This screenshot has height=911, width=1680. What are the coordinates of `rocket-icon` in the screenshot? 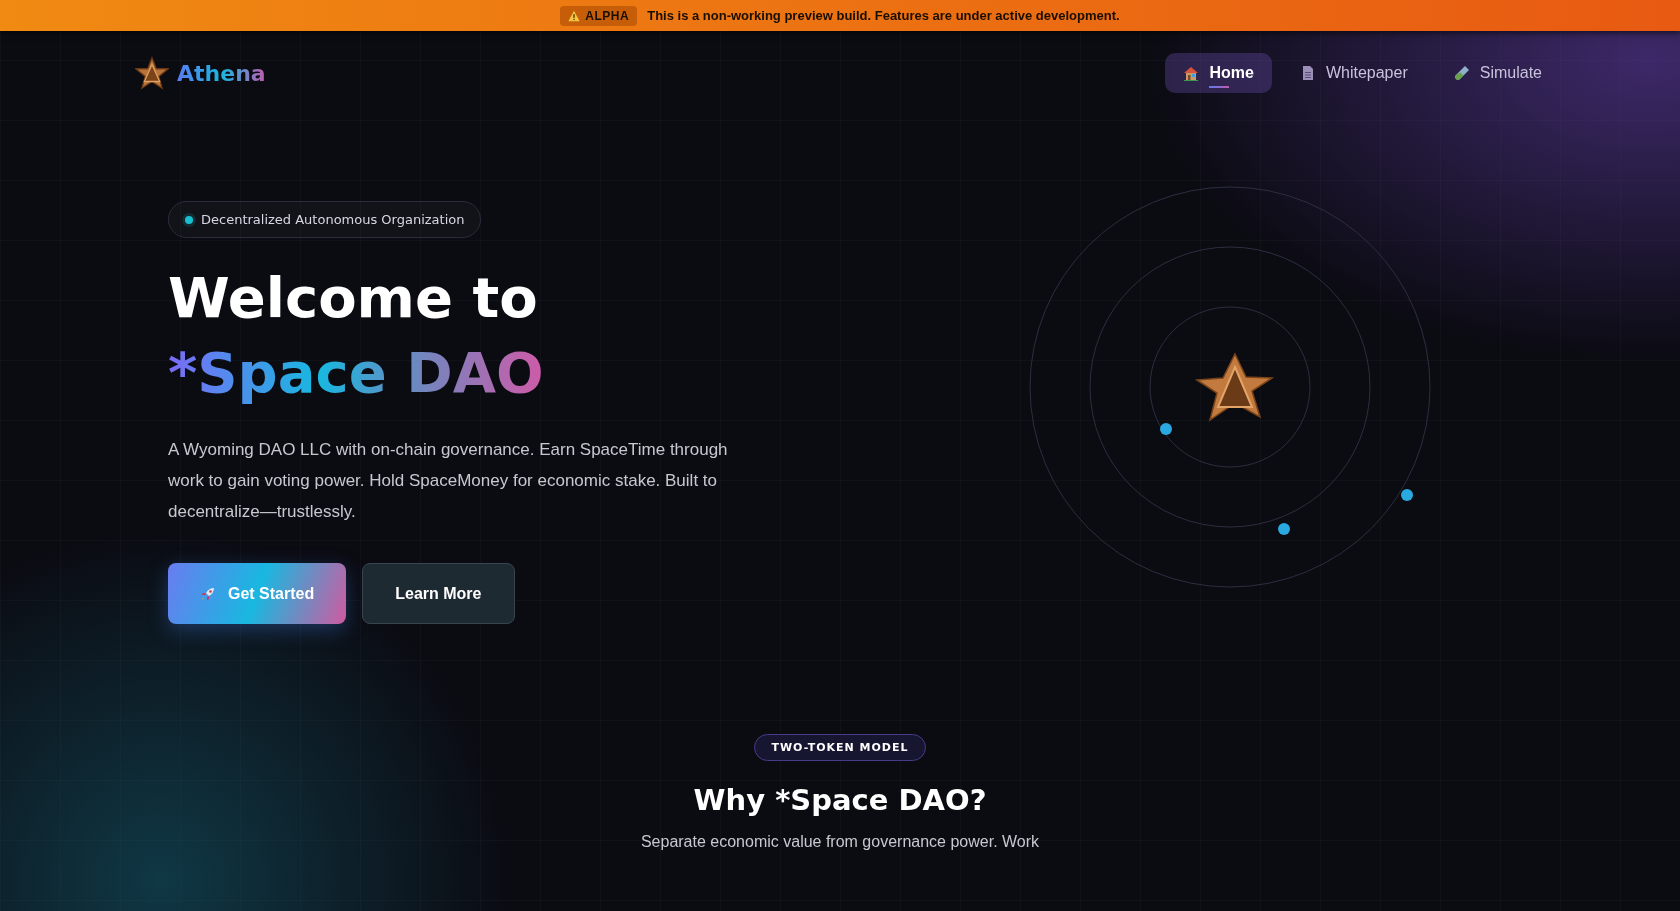 It's located at (208, 593).